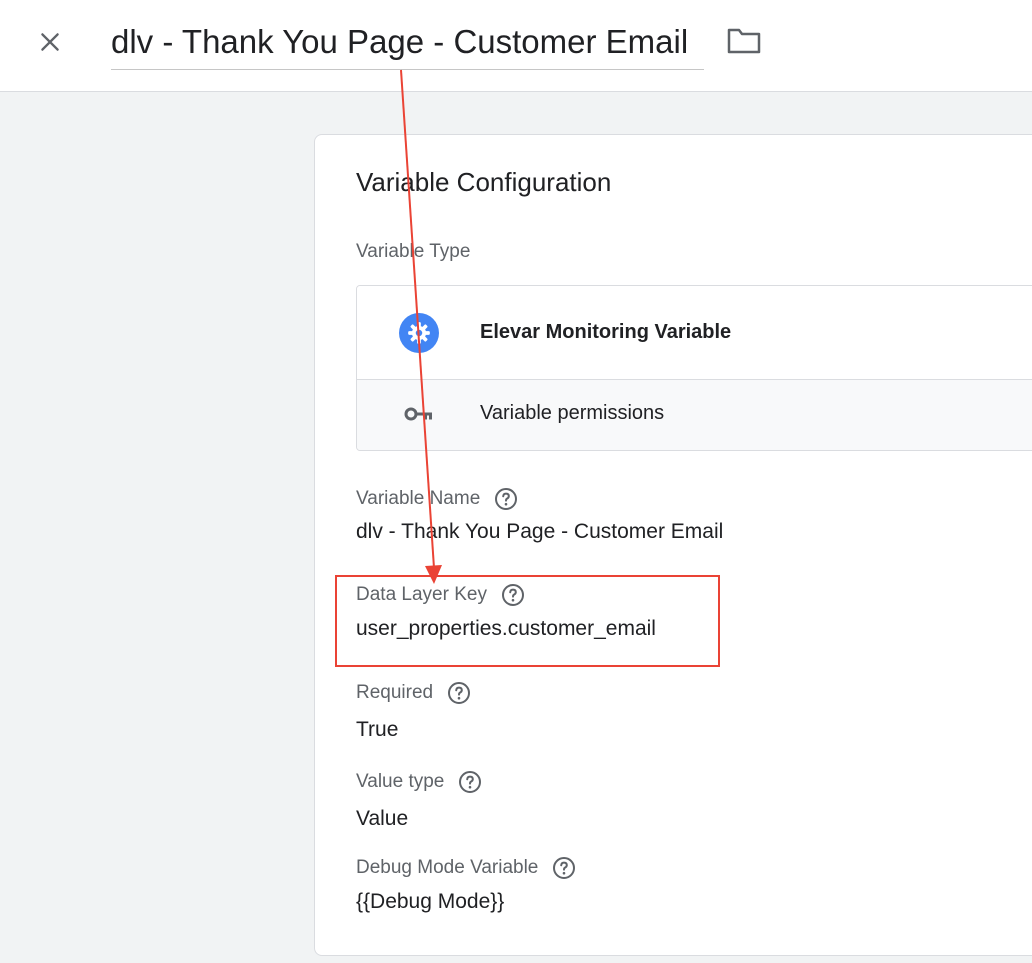 The width and height of the screenshot is (1032, 963). Describe the element at coordinates (447, 867) in the screenshot. I see `debug-mode-variable-label: Debug Mode Variable` at that location.